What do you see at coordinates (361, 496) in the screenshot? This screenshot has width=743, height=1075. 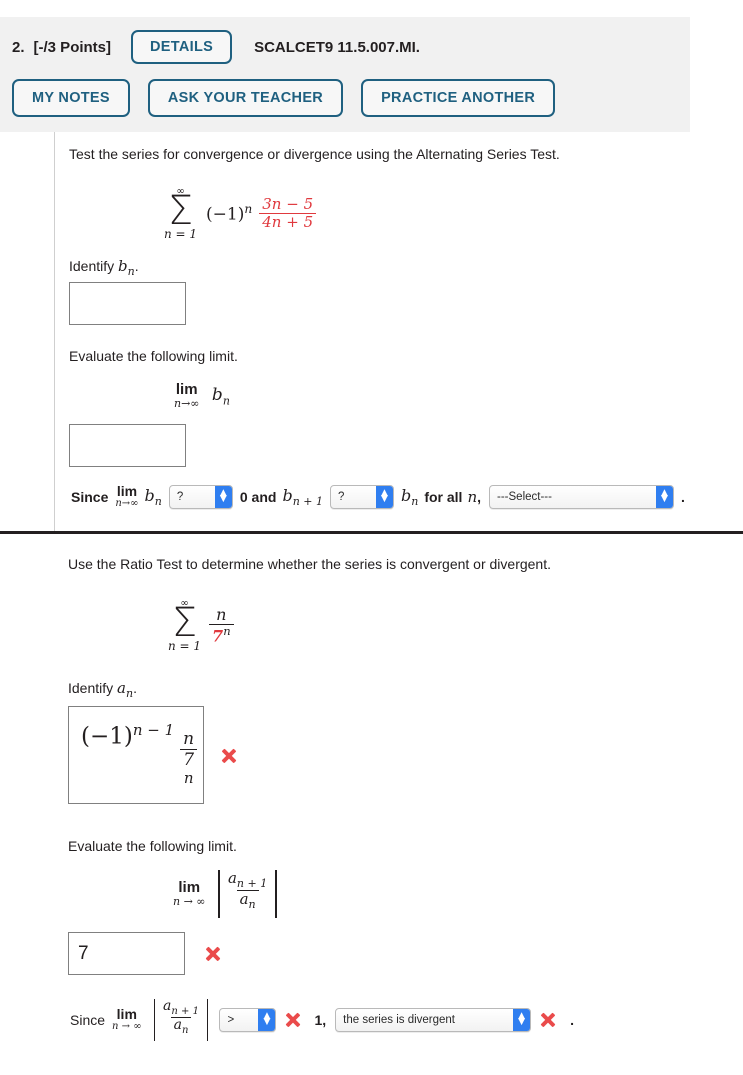 I see `comparison-select-2: ? ▲ ▼` at bounding box center [361, 496].